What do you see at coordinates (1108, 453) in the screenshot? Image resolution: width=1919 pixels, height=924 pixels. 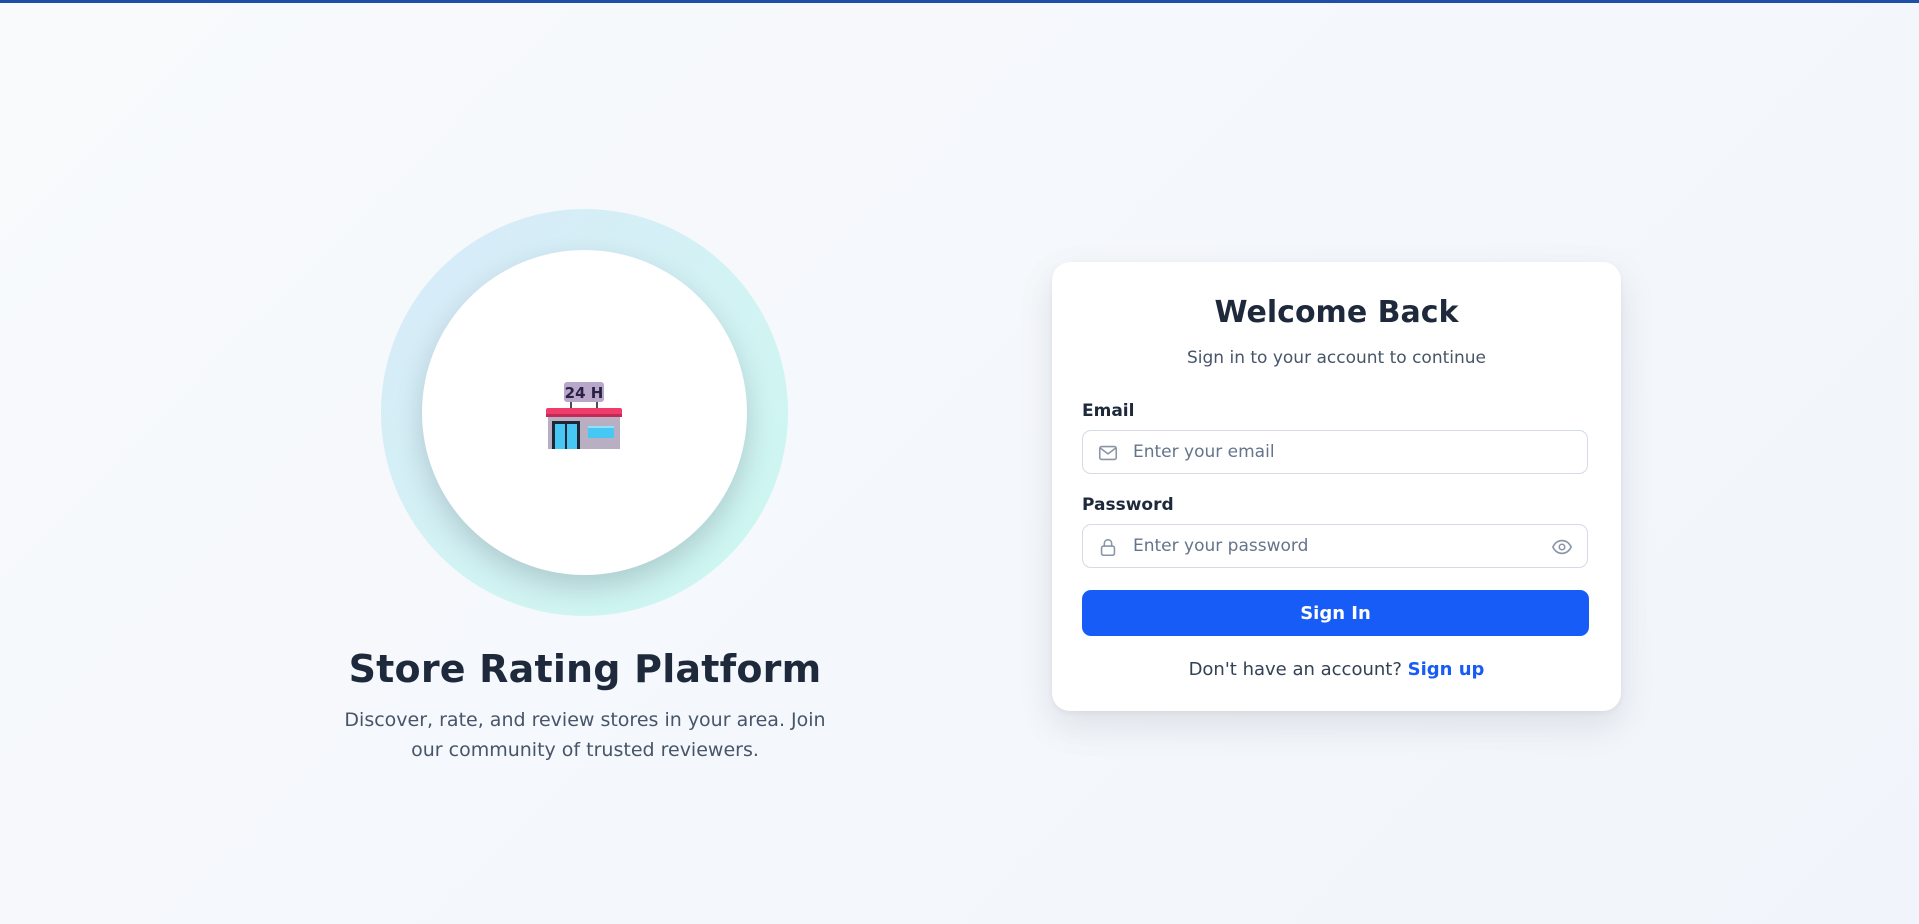 I see `mail-icon` at bounding box center [1108, 453].